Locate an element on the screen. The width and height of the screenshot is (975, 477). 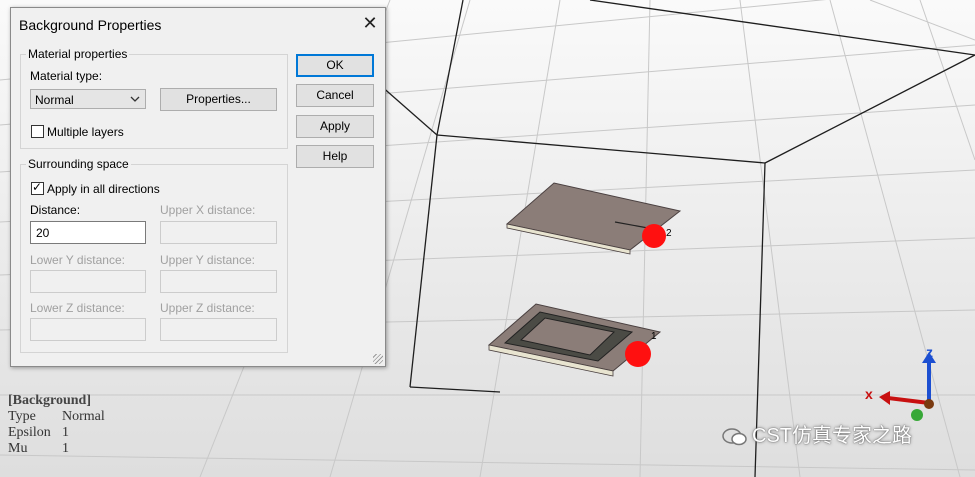
upper-port-label: 2 is located at coordinates (669, 233).